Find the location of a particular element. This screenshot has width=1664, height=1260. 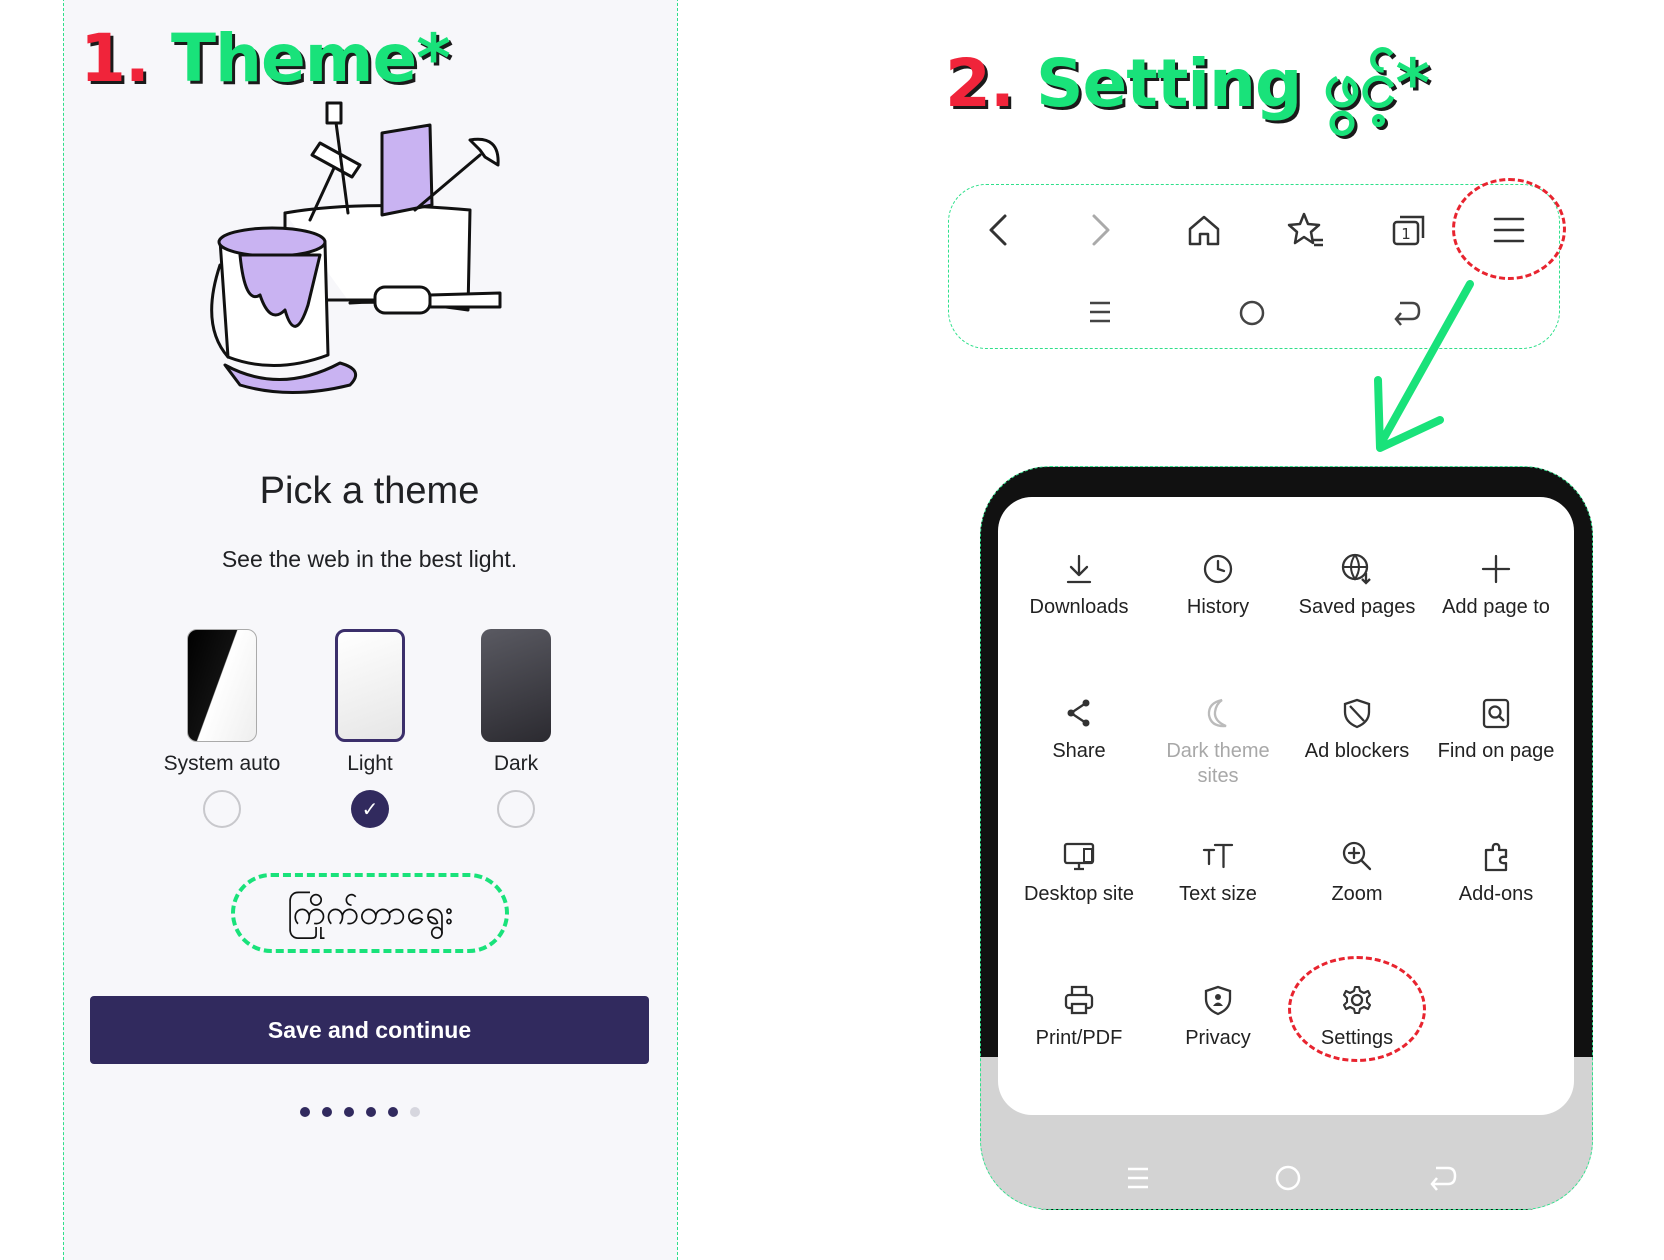

moon-icon is located at coordinates (1217, 713).